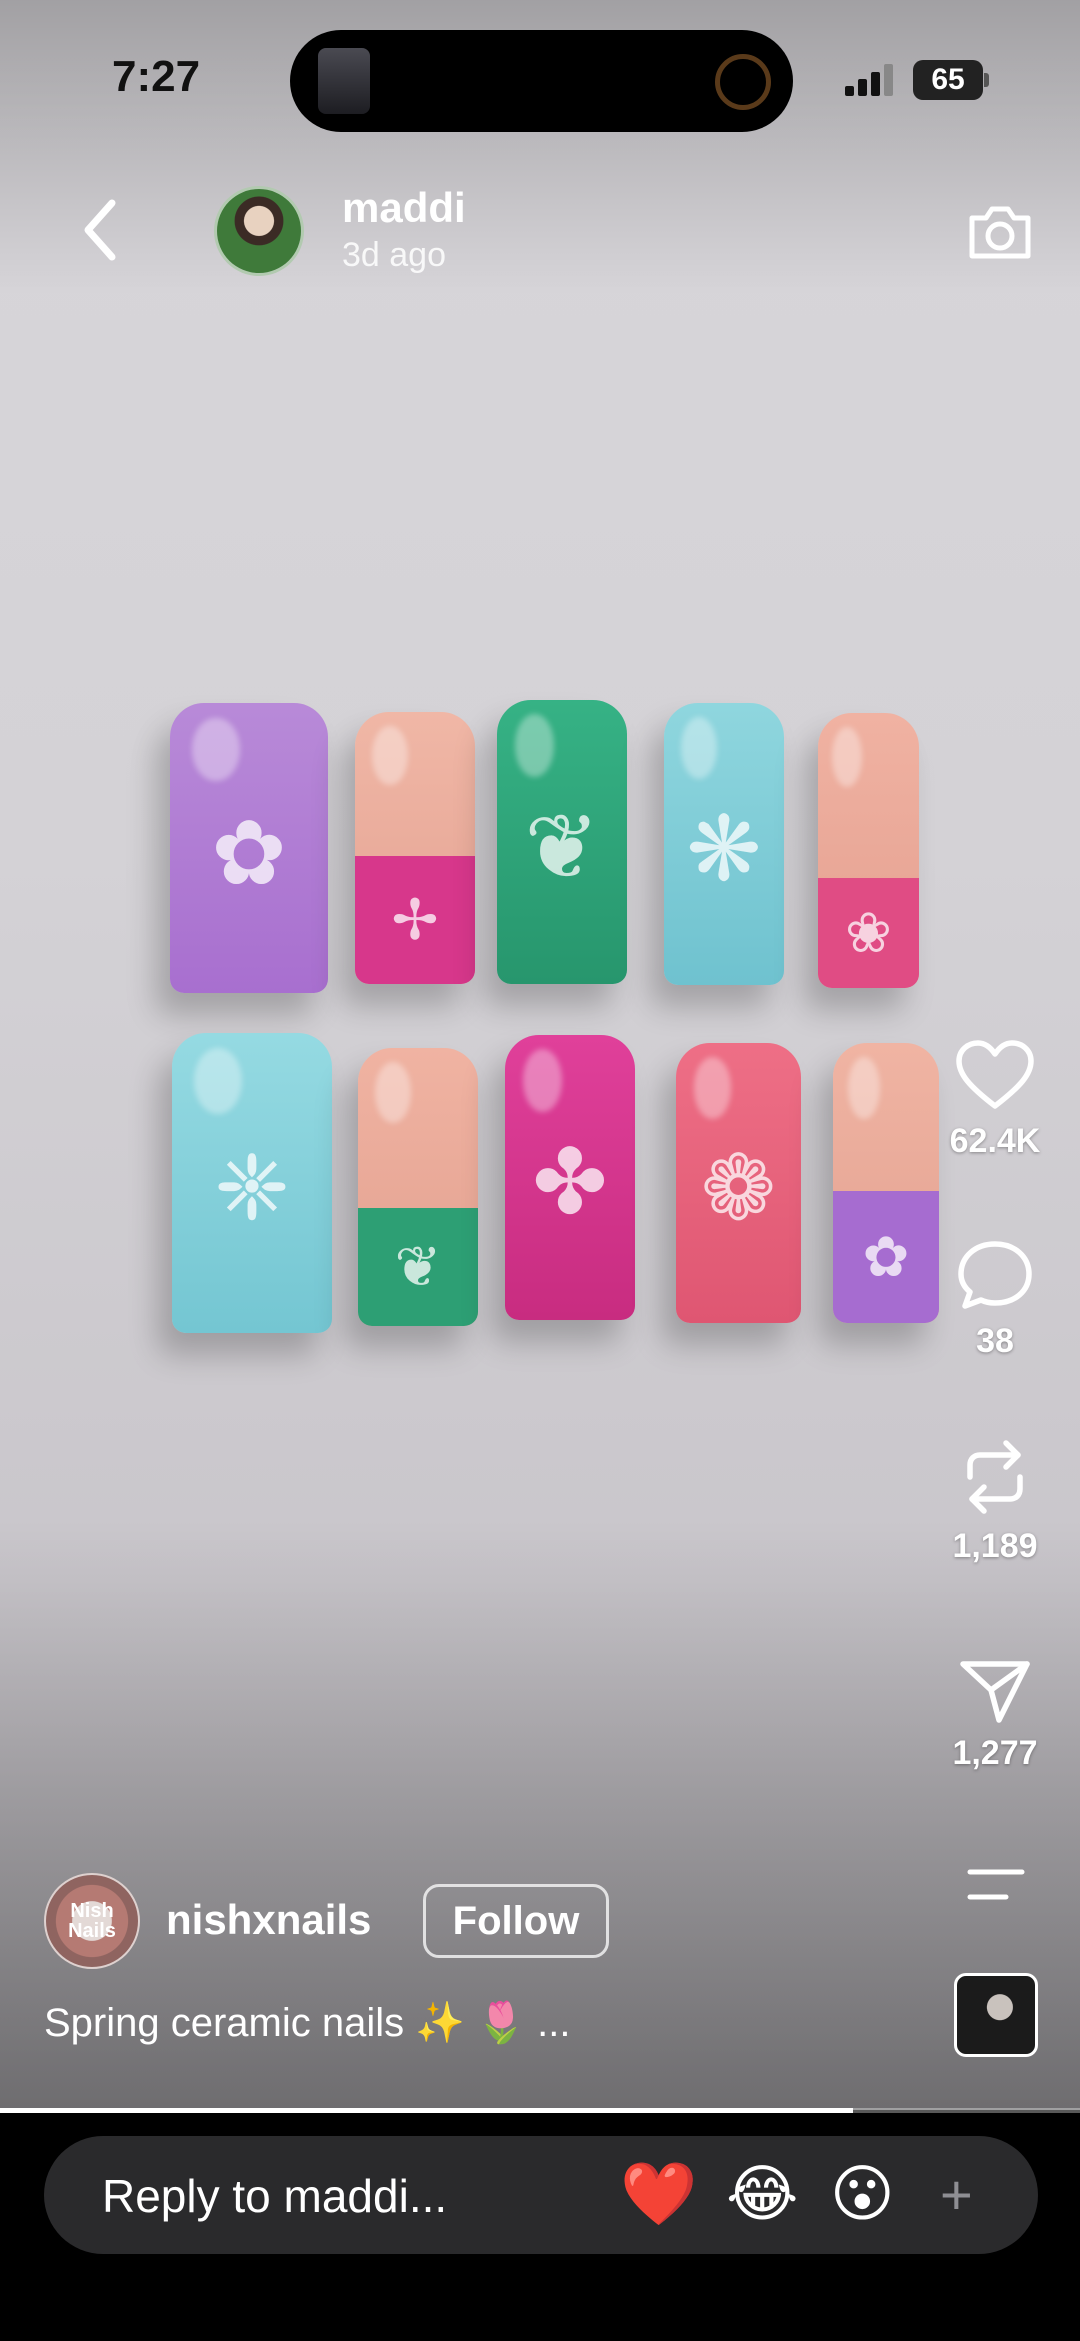 The image size is (1080, 2341). Describe the element at coordinates (658, 2195) in the screenshot. I see `react-heart-button: ❤️` at that location.